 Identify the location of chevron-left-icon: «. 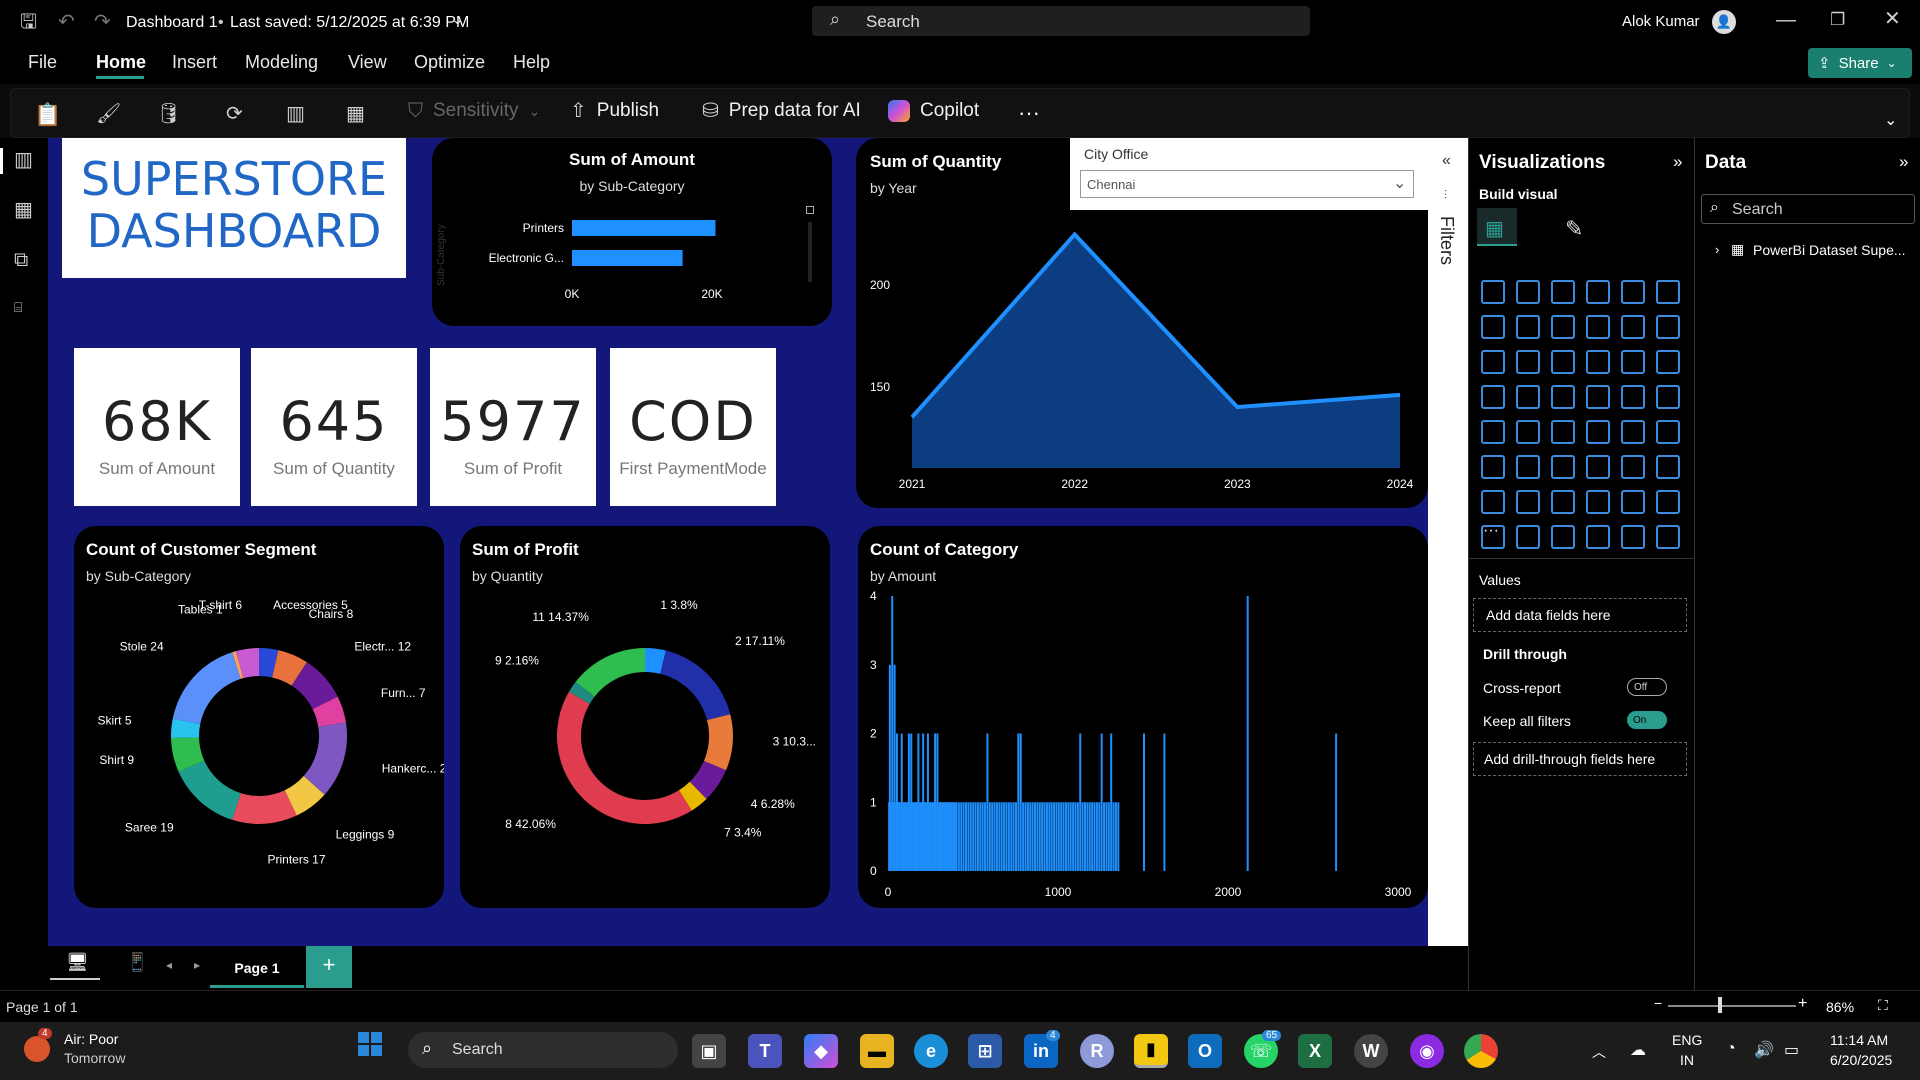
(1446, 161).